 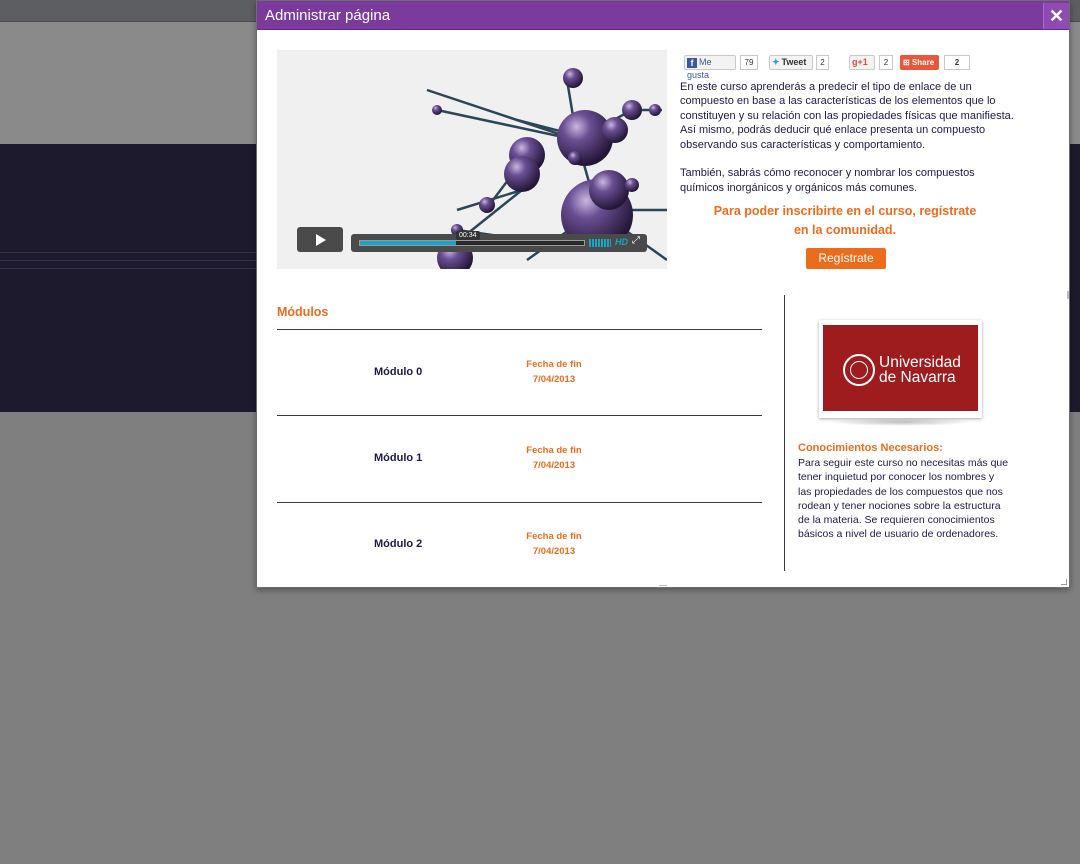 I want to click on google-plus-count: 2, so click(x=886, y=62).